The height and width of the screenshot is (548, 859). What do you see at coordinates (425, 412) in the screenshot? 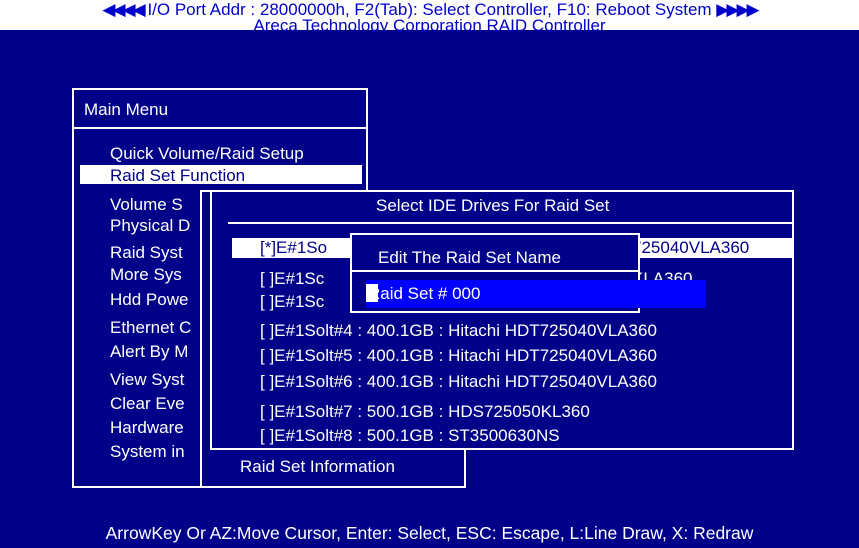
I see `drive-row-7: [ ]E#1Solt#7 : 500.1GB : HDS725050KL360` at bounding box center [425, 412].